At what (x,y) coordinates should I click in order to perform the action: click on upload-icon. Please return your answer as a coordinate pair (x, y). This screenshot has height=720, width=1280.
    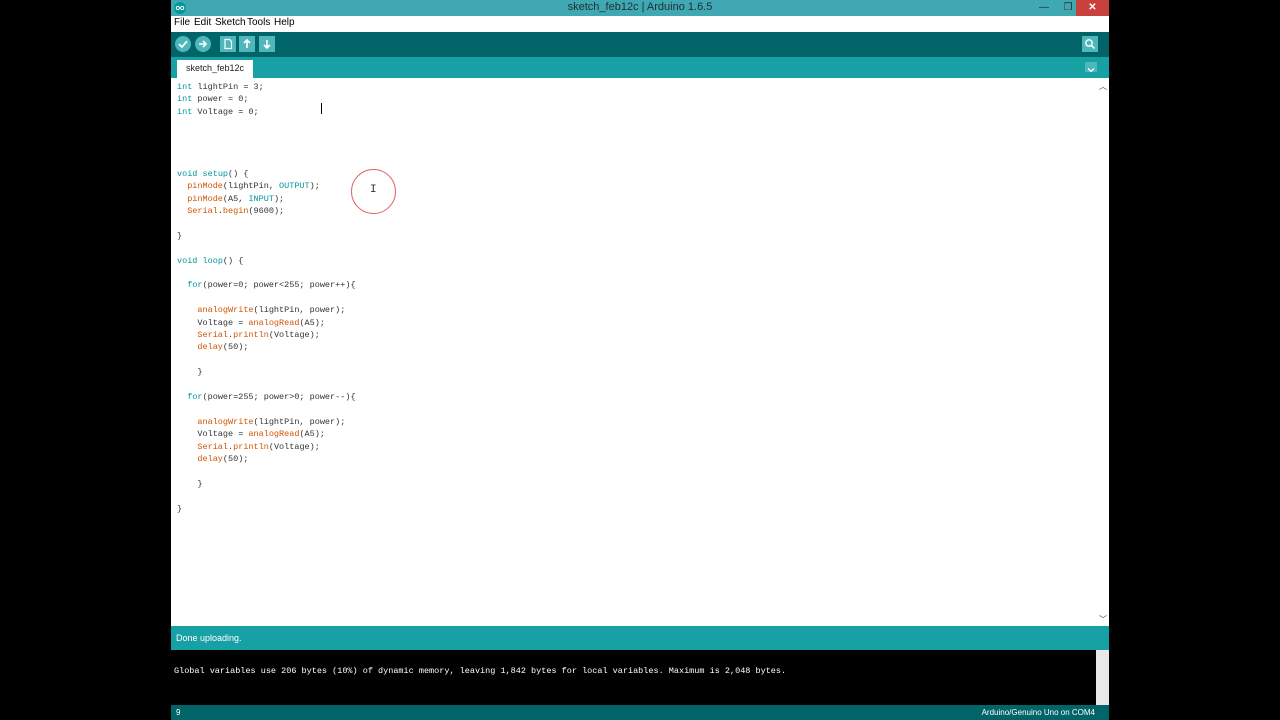
    Looking at the image, I should click on (203, 44).